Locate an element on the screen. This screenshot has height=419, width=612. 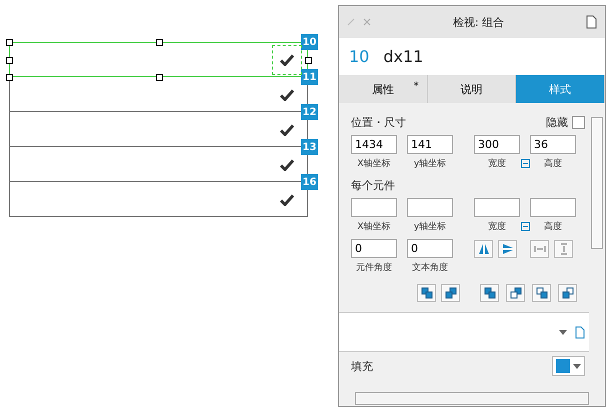
flip-horizontal-icon is located at coordinates (484, 248).